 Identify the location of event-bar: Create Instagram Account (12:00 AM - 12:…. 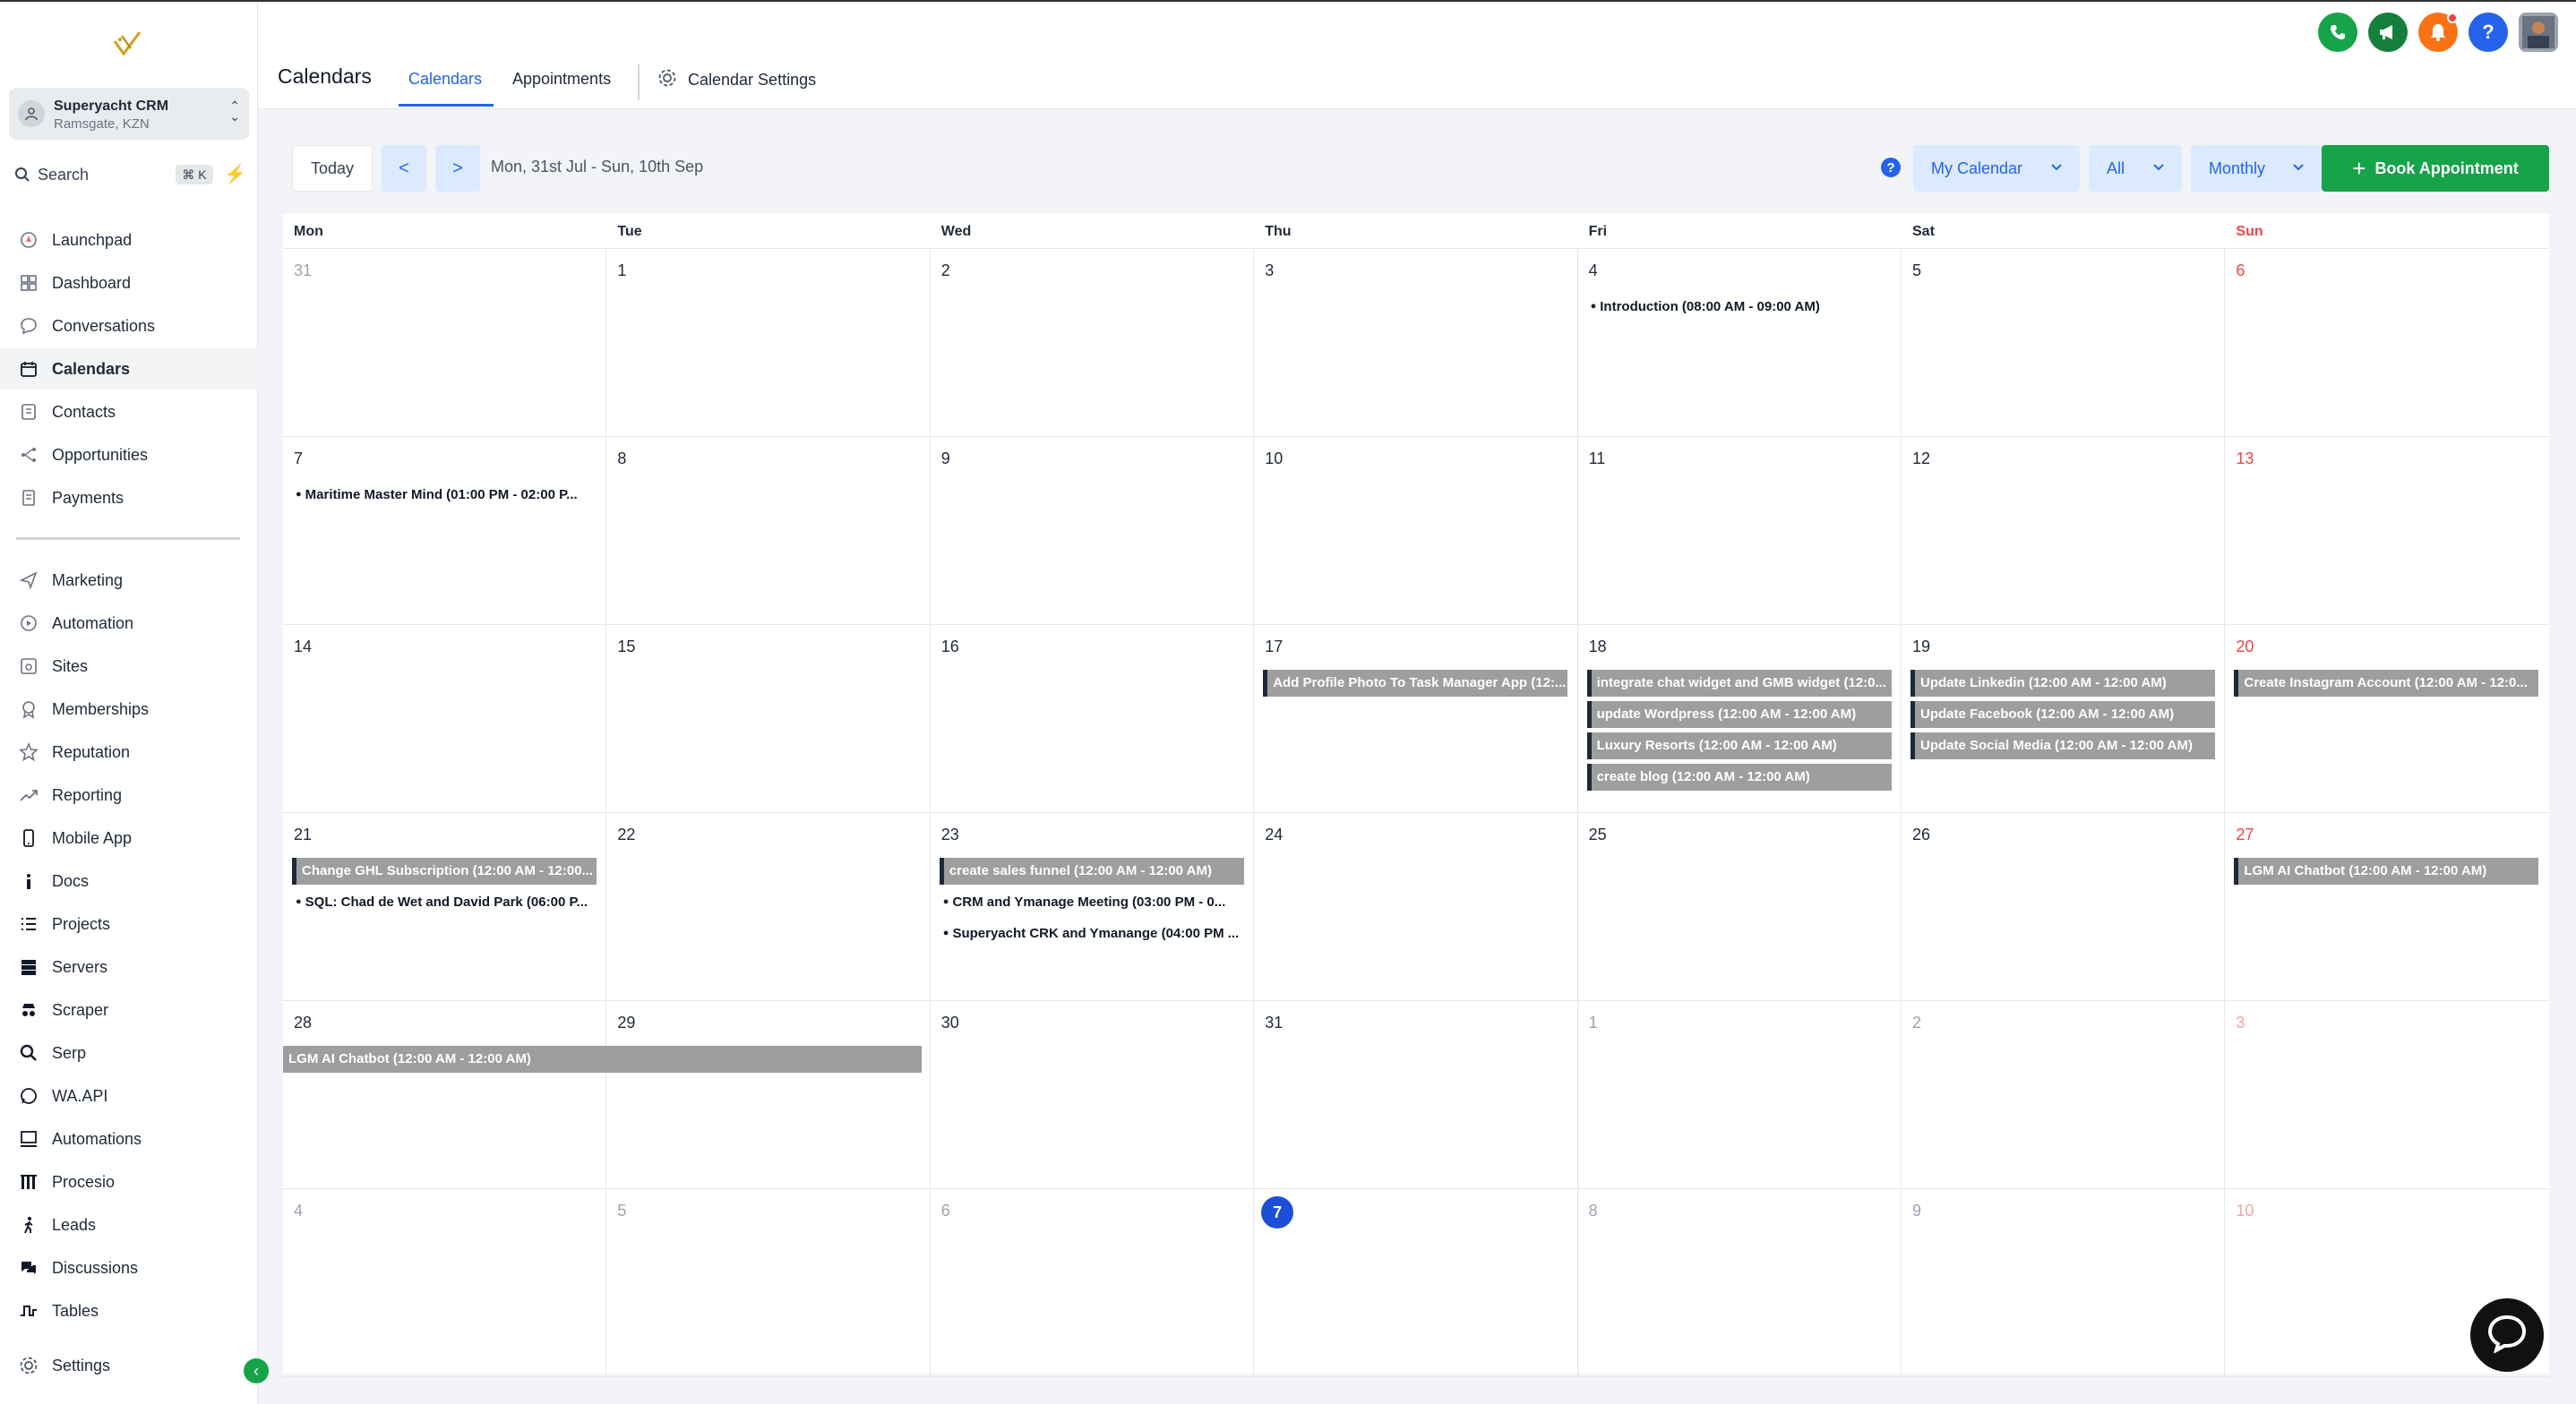
(2386, 683).